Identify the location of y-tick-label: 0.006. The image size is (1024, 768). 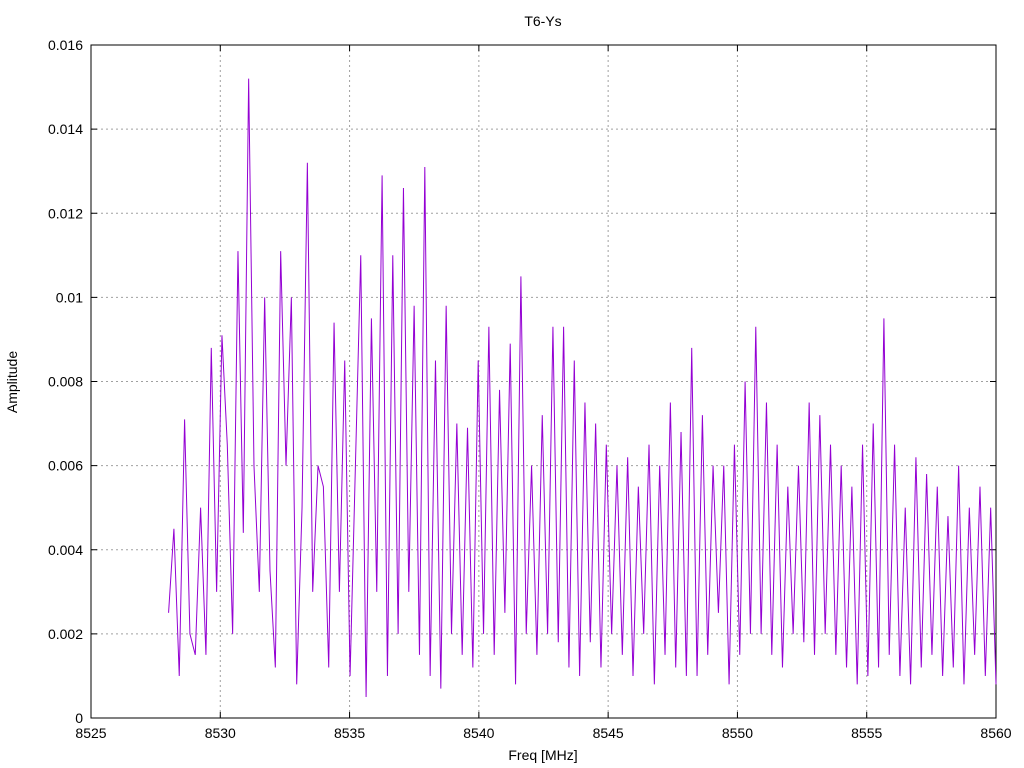
(65, 466).